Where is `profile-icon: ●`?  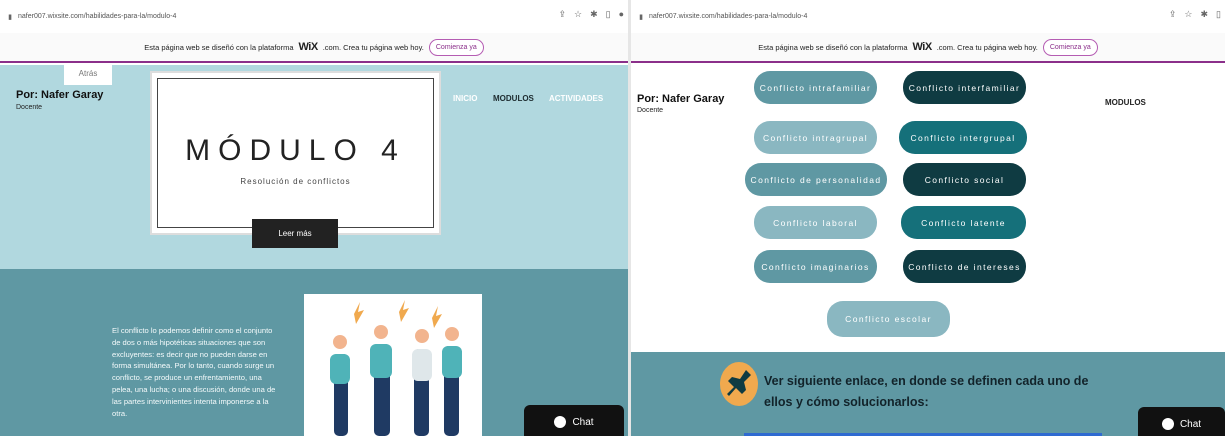 profile-icon: ● is located at coordinates (621, 14).